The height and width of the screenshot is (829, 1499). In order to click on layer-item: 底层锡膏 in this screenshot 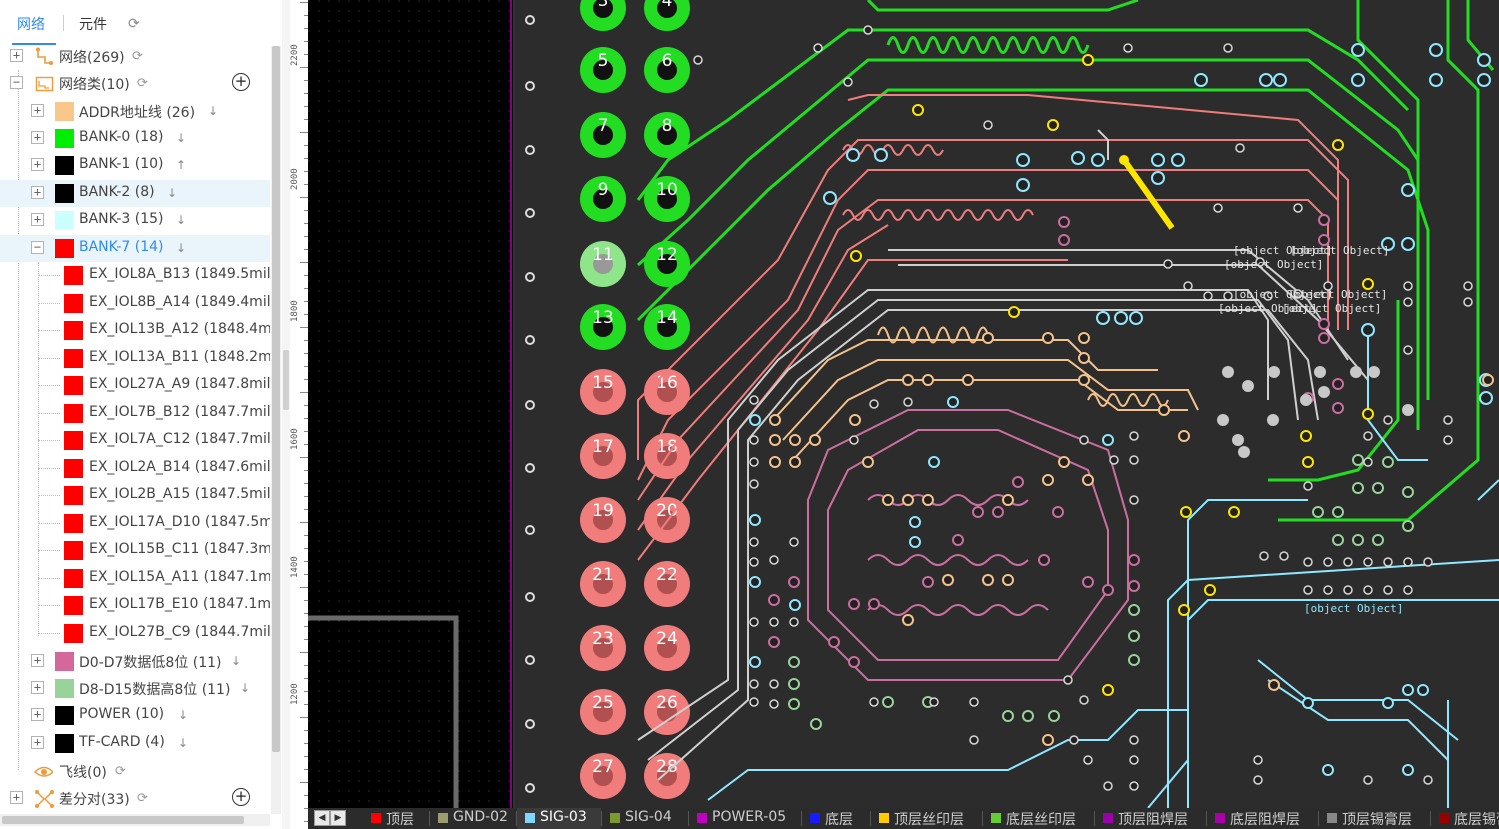, I will do `click(1465, 818)`.